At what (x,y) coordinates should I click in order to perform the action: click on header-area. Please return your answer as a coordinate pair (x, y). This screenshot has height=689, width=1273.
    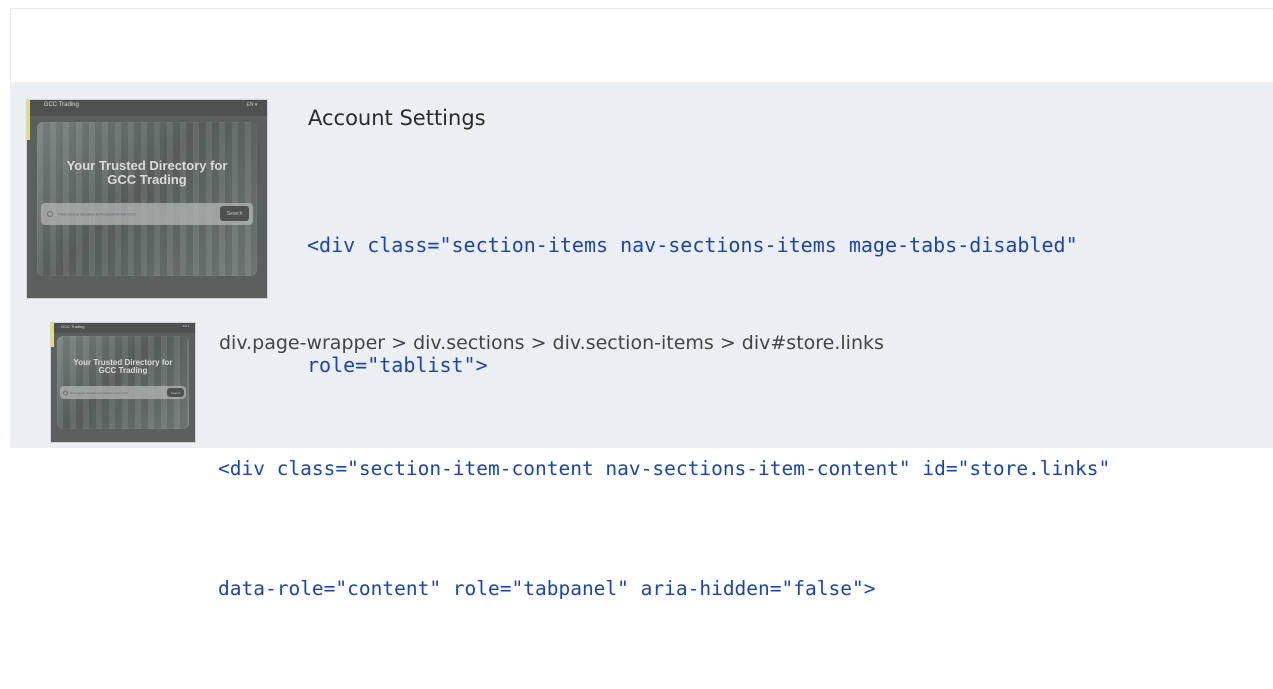
    Looking at the image, I should click on (641, 45).